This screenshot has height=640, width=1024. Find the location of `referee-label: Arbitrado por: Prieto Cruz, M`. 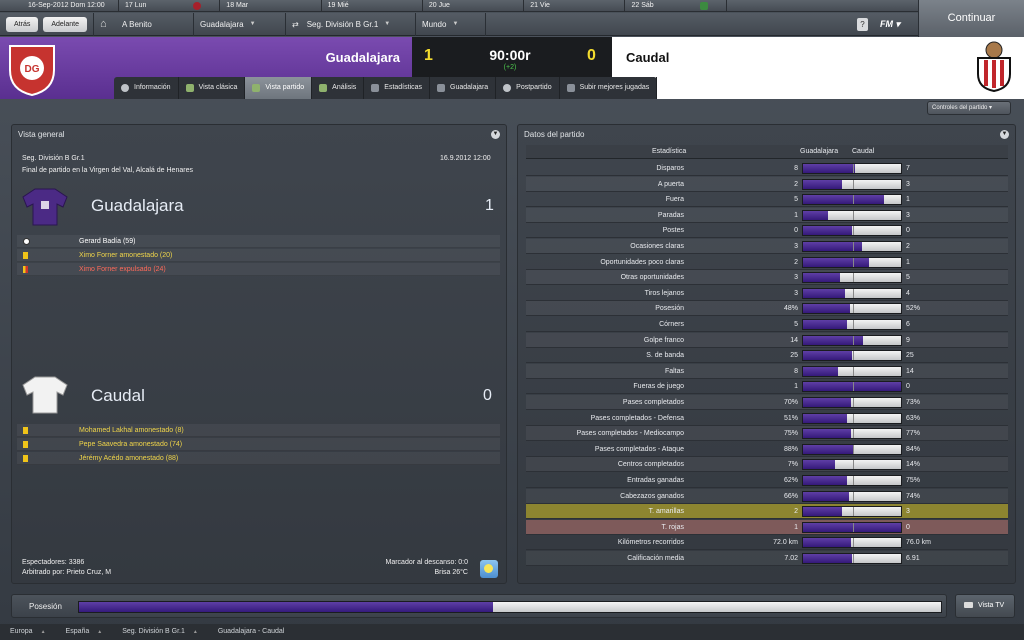

referee-label: Arbitrado por: Prieto Cruz, M is located at coordinates (67, 572).